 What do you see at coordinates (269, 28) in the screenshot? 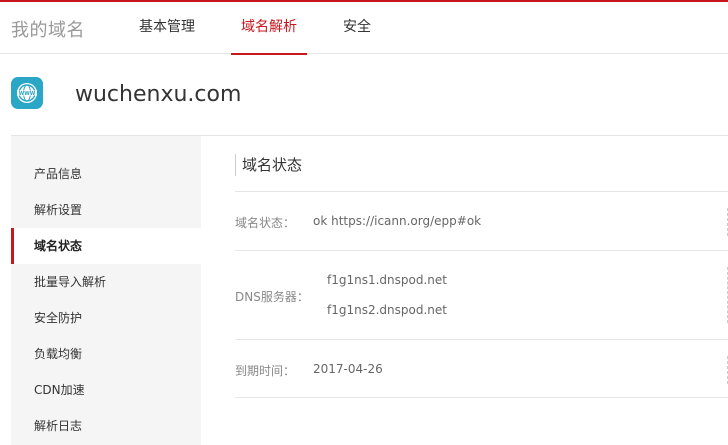
I see `tab-dns-resolution: 域名解析` at bounding box center [269, 28].